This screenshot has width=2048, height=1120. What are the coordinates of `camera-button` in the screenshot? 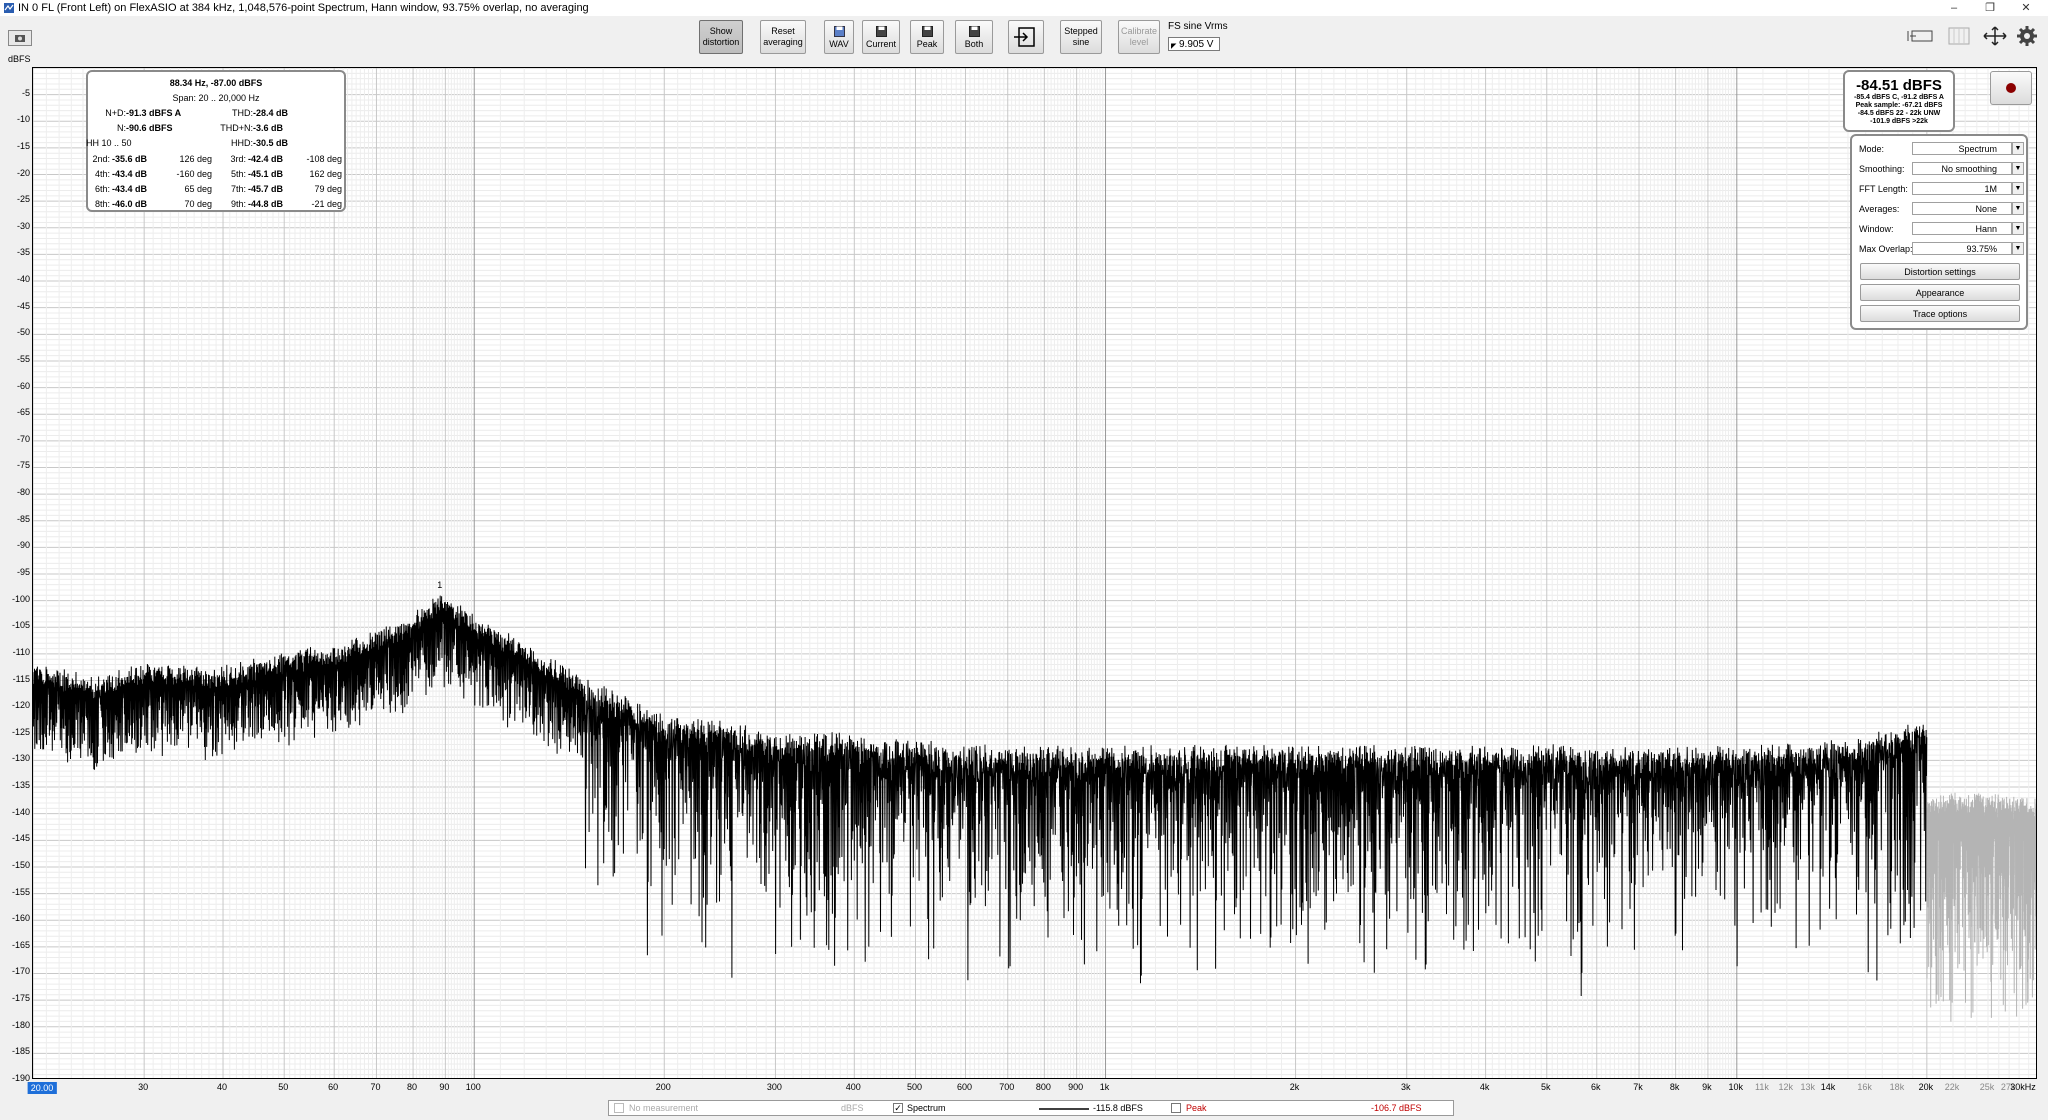 It's located at (20, 38).